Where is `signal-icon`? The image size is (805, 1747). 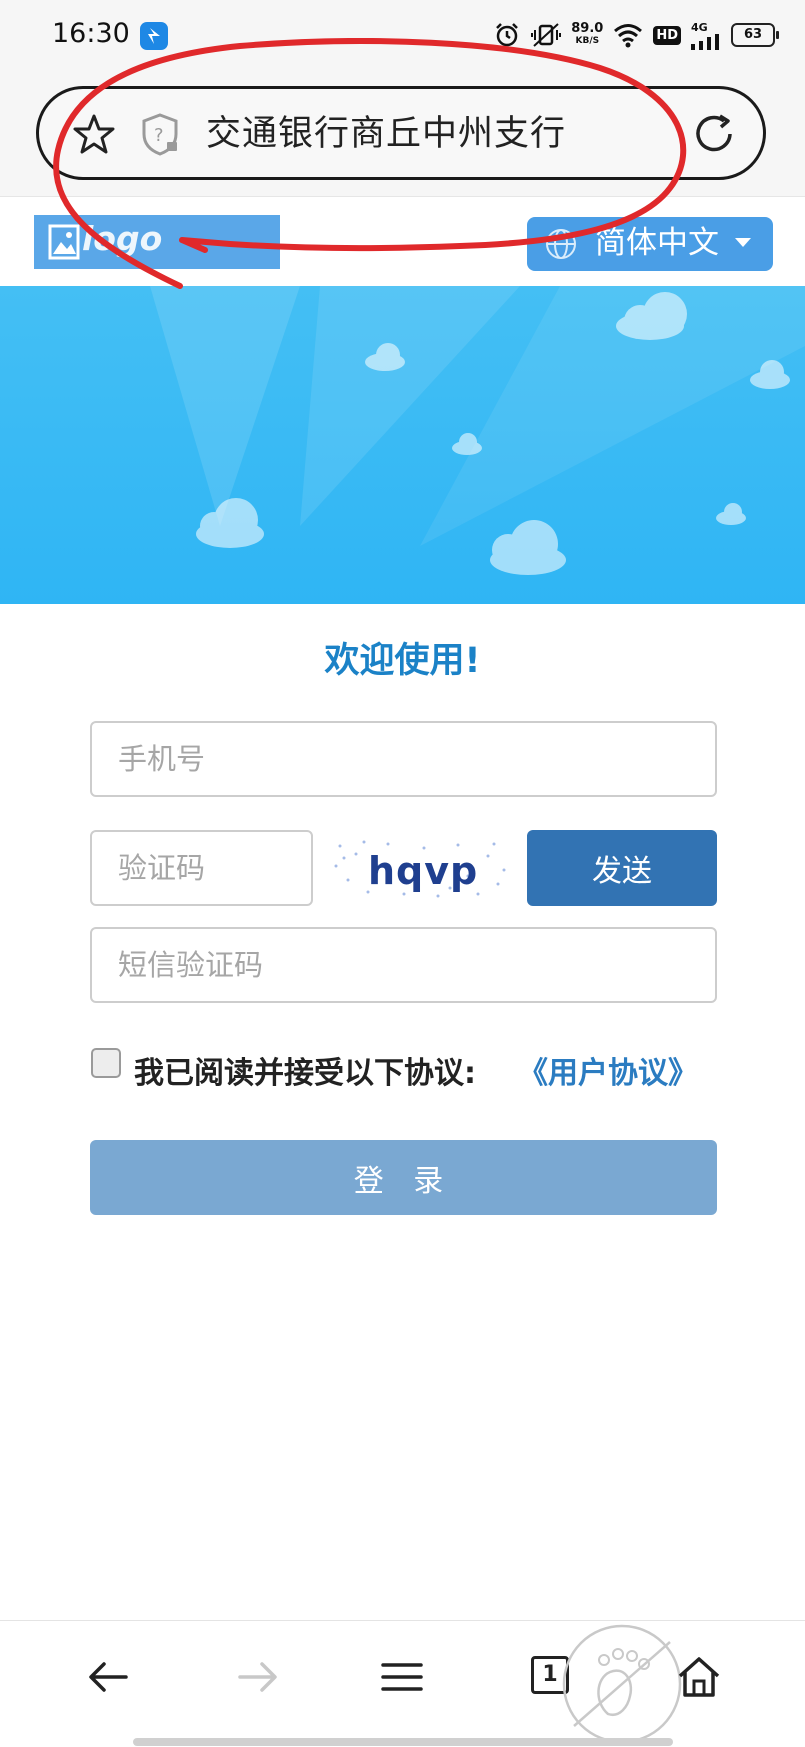
signal-icon is located at coordinates (705, 41).